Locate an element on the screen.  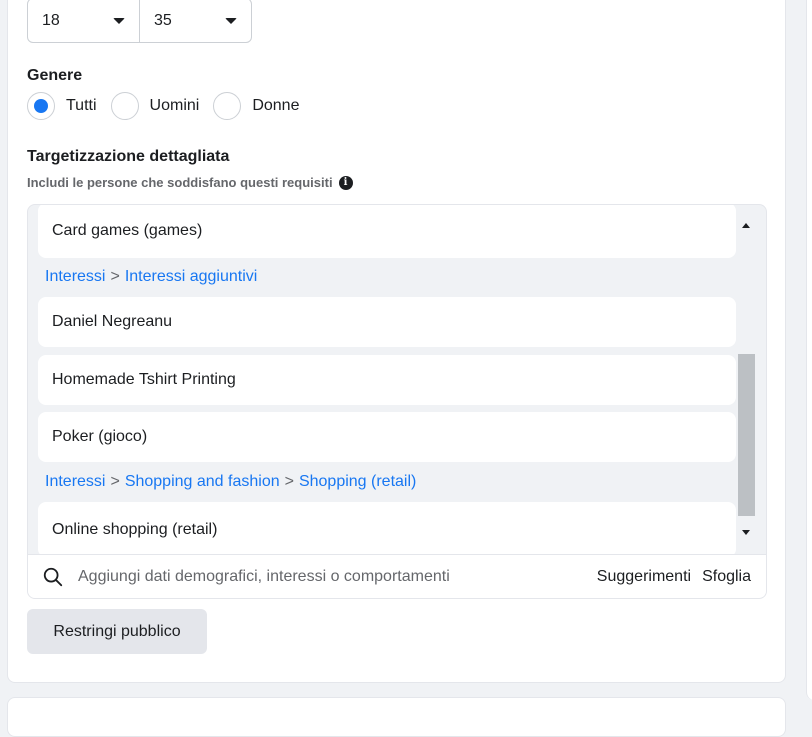
gender-radio-group: Tutti Uomini Donne is located at coordinates (170, 106).